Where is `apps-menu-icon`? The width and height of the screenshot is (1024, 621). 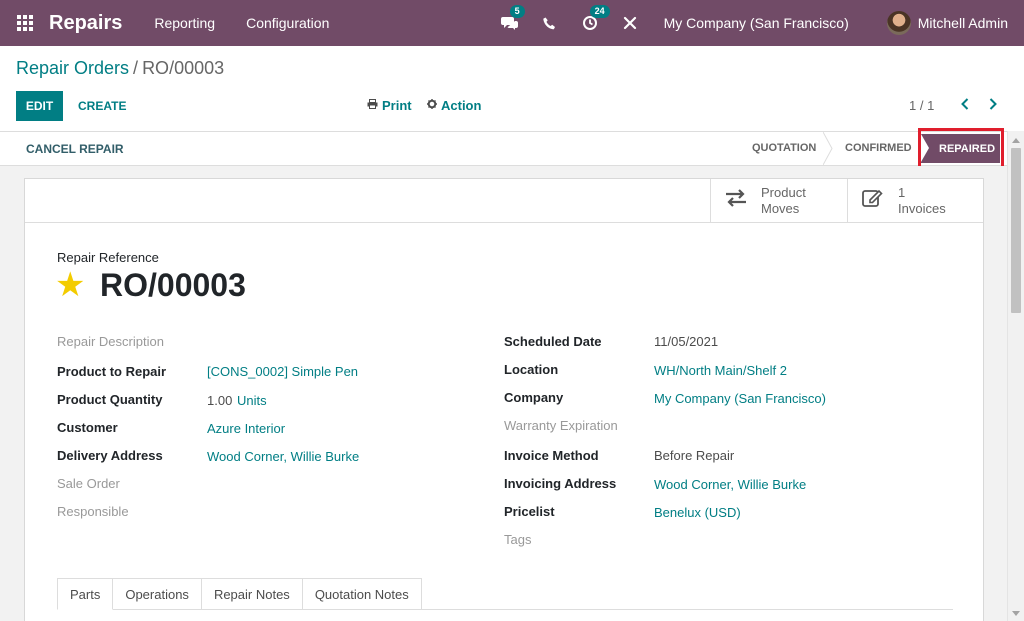
apps-menu-icon is located at coordinates (25, 23).